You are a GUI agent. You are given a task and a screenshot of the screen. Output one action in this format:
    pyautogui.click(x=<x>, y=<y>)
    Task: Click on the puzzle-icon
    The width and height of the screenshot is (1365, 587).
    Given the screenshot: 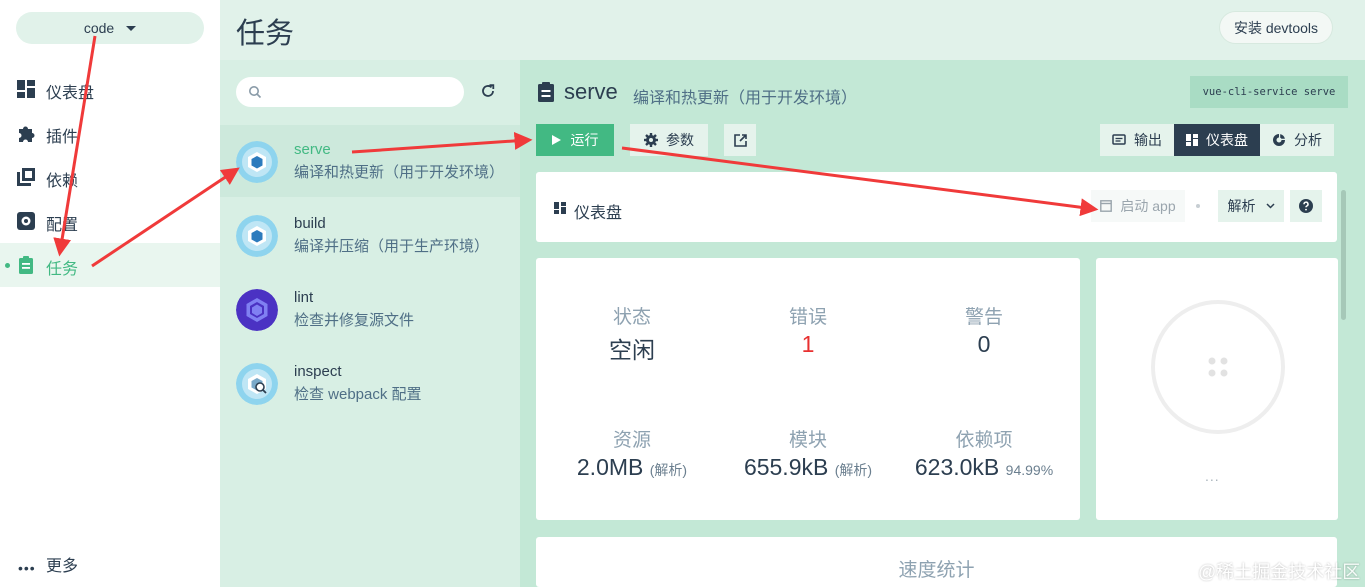 What is the action you would take?
    pyautogui.click(x=27, y=134)
    